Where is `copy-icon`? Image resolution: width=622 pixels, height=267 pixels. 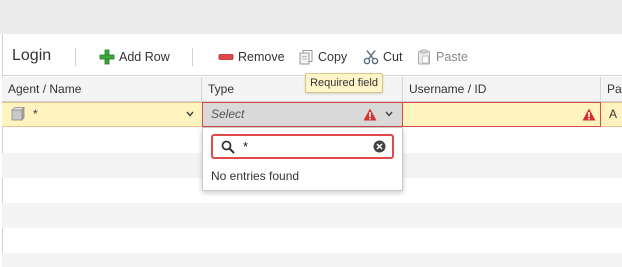 copy-icon is located at coordinates (306, 57).